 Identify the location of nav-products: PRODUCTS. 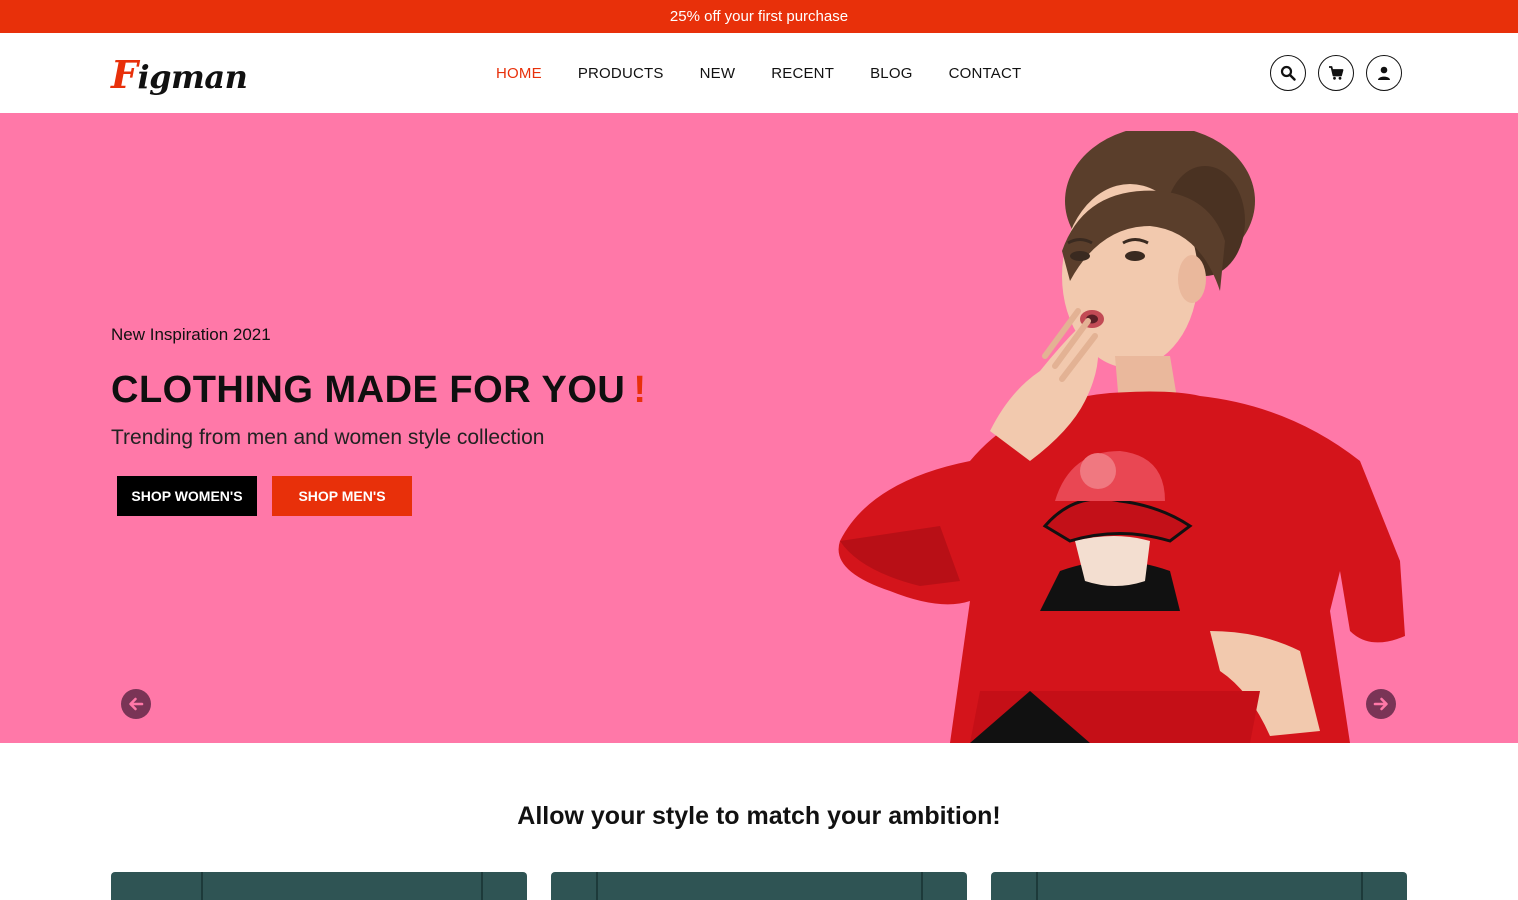
(621, 73).